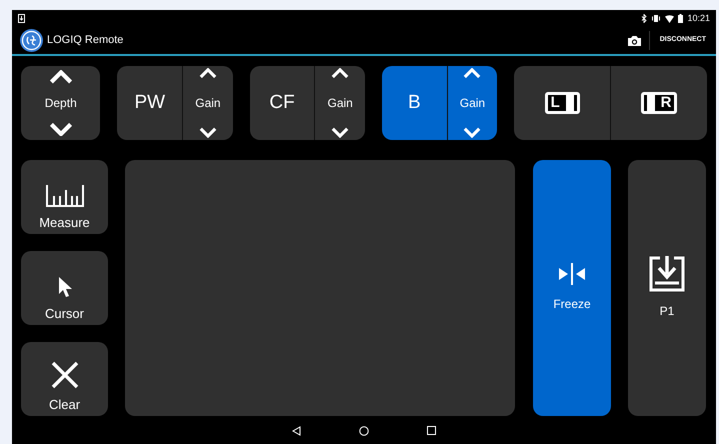 The height and width of the screenshot is (444, 719). I want to click on logo-icon, so click(31, 40).